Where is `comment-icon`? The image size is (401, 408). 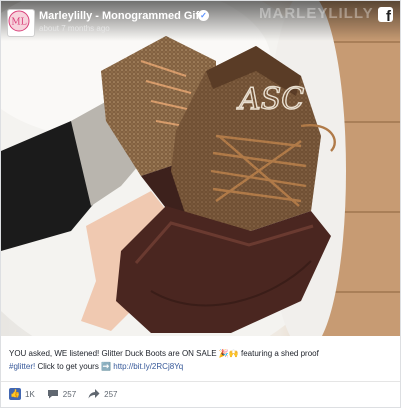 comment-icon is located at coordinates (52, 394).